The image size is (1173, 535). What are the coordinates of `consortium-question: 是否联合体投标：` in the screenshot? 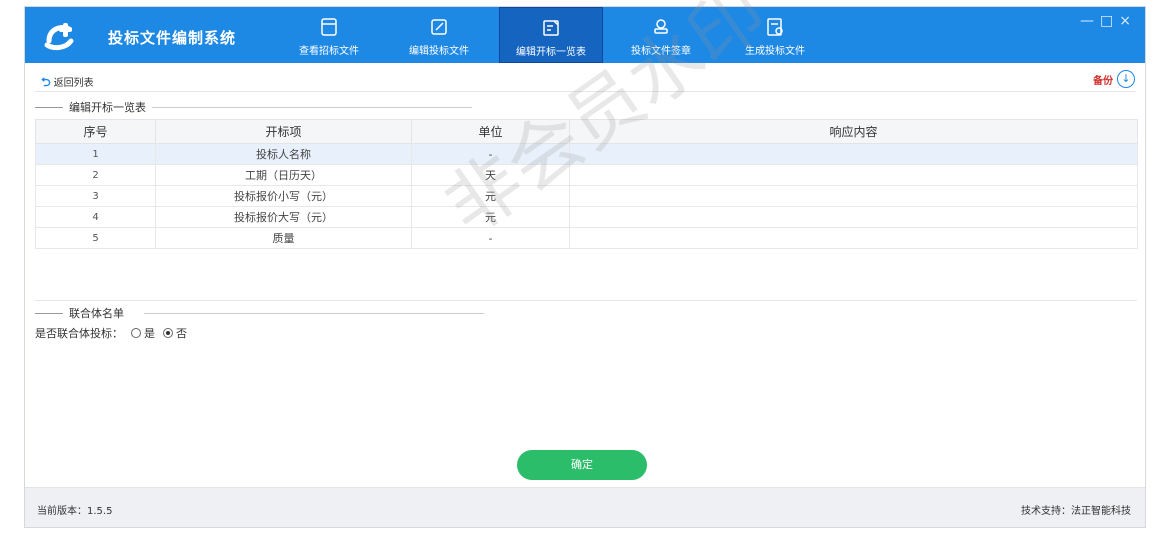 It's located at (79, 333).